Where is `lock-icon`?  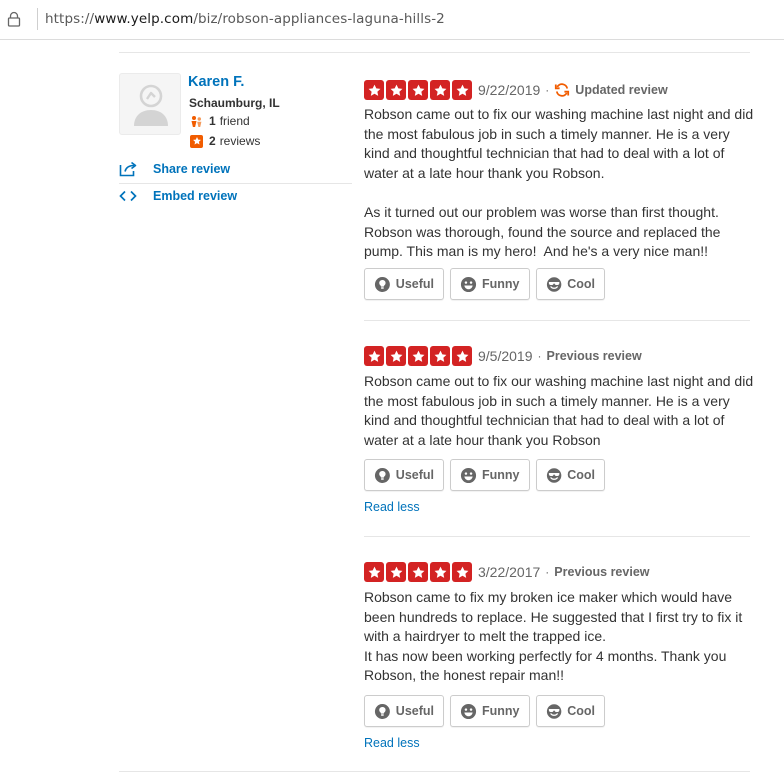 lock-icon is located at coordinates (14, 19).